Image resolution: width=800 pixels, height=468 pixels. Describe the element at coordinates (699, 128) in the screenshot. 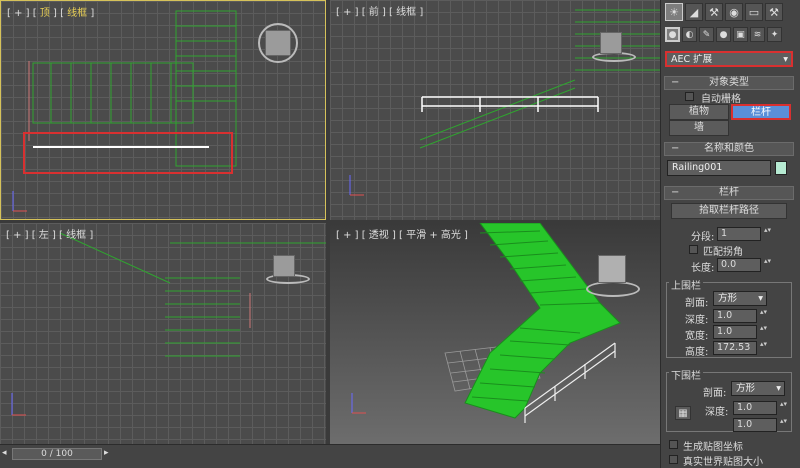

I see `wall-button: 墙` at that location.